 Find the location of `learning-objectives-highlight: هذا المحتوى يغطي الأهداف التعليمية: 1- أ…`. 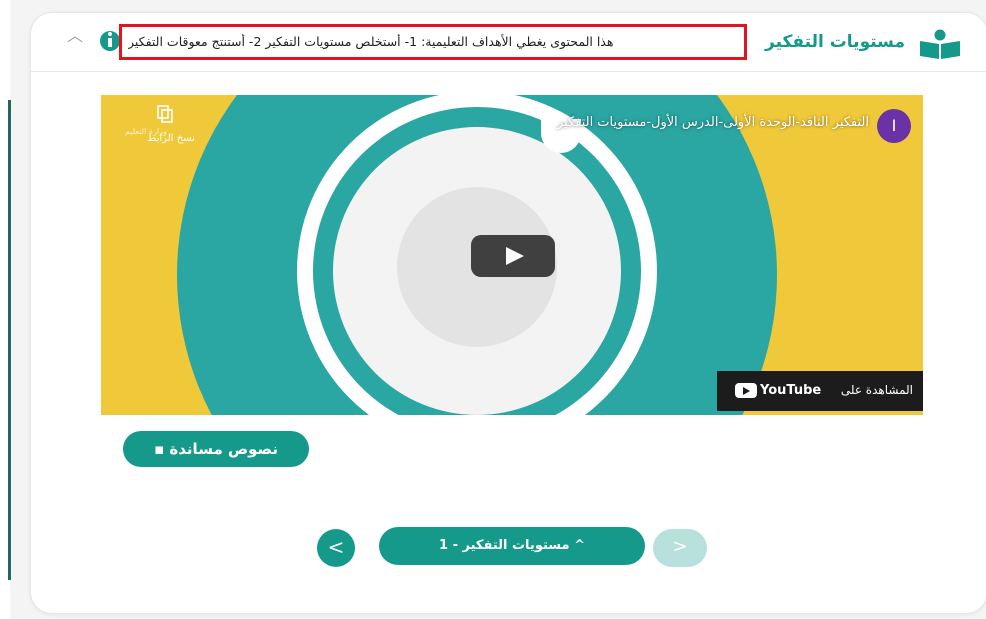

learning-objectives-highlight: هذا المحتوى يغطي الأهداف التعليمية: 1- أ… is located at coordinates (433, 42).